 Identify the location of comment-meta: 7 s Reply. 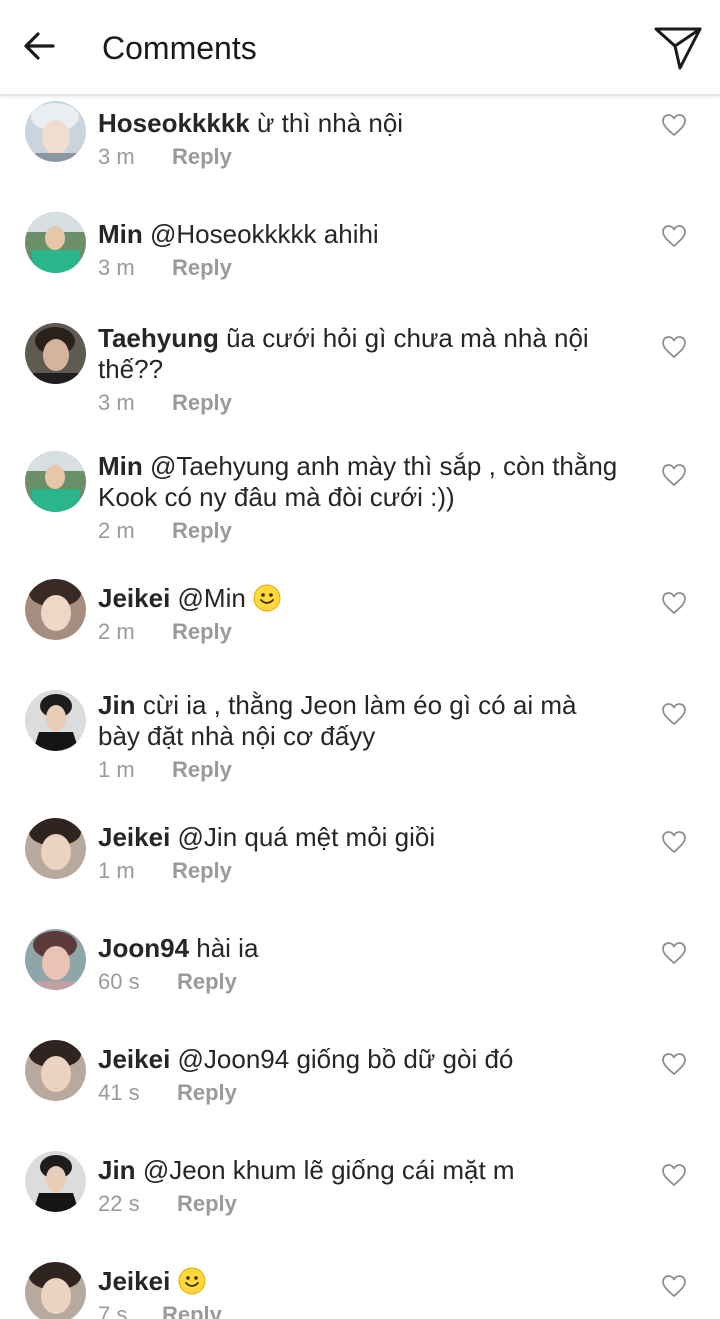
(358, 1309).